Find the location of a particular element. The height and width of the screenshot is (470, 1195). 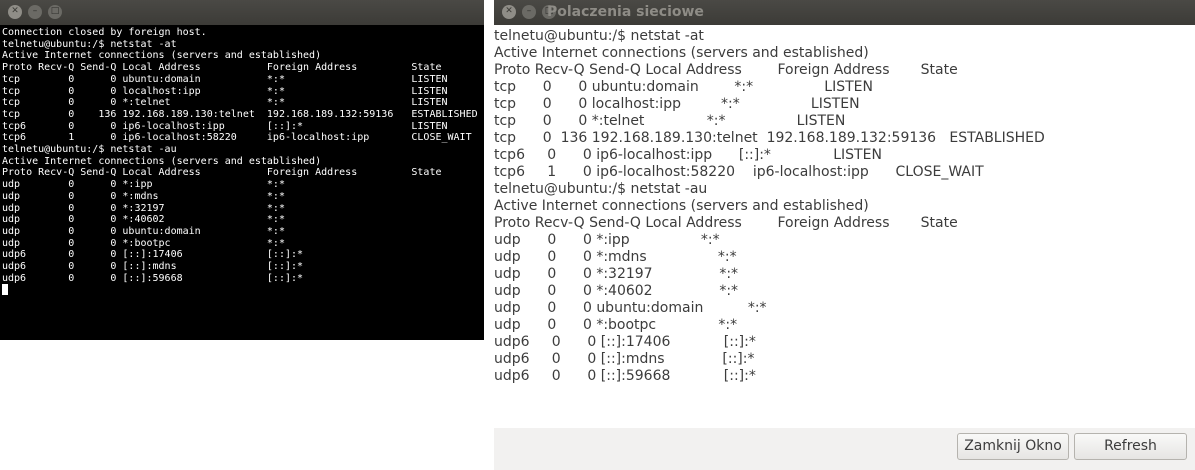

terminal-line: udp 0 0 *:ipp *:* is located at coordinates (143, 185).